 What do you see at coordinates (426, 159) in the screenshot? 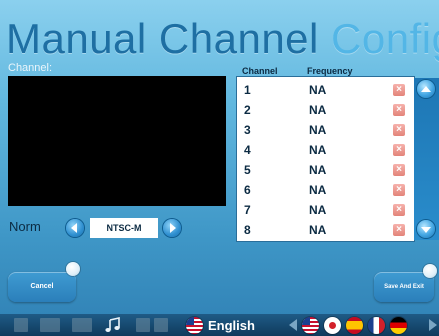
I see `channel-list-scrollbar` at bounding box center [426, 159].